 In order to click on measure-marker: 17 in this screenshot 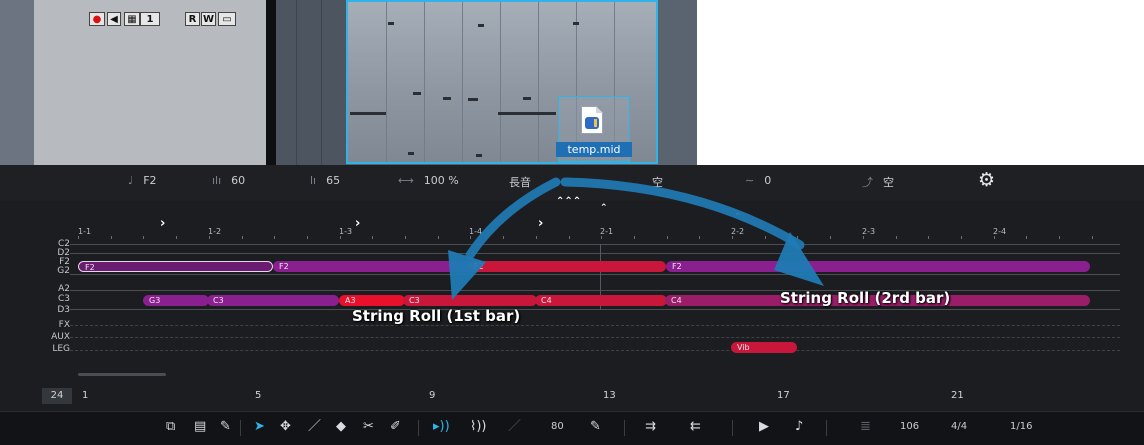, I will do `click(784, 396)`.